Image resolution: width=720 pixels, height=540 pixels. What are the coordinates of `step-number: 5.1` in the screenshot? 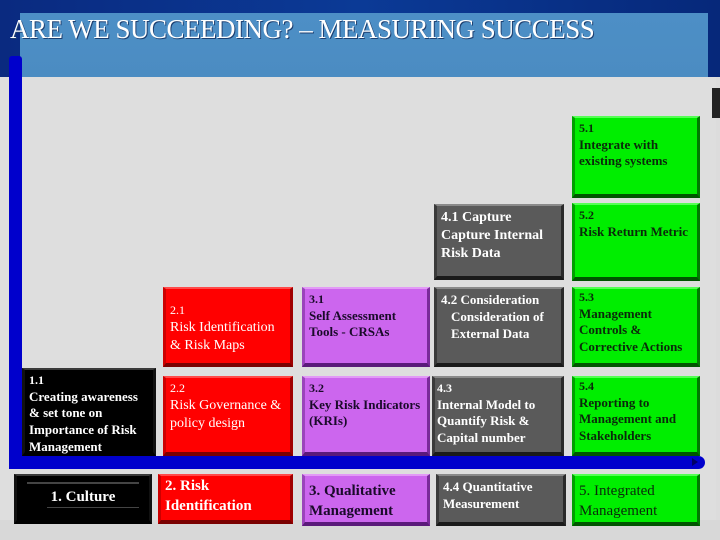 It's located at (586, 128).